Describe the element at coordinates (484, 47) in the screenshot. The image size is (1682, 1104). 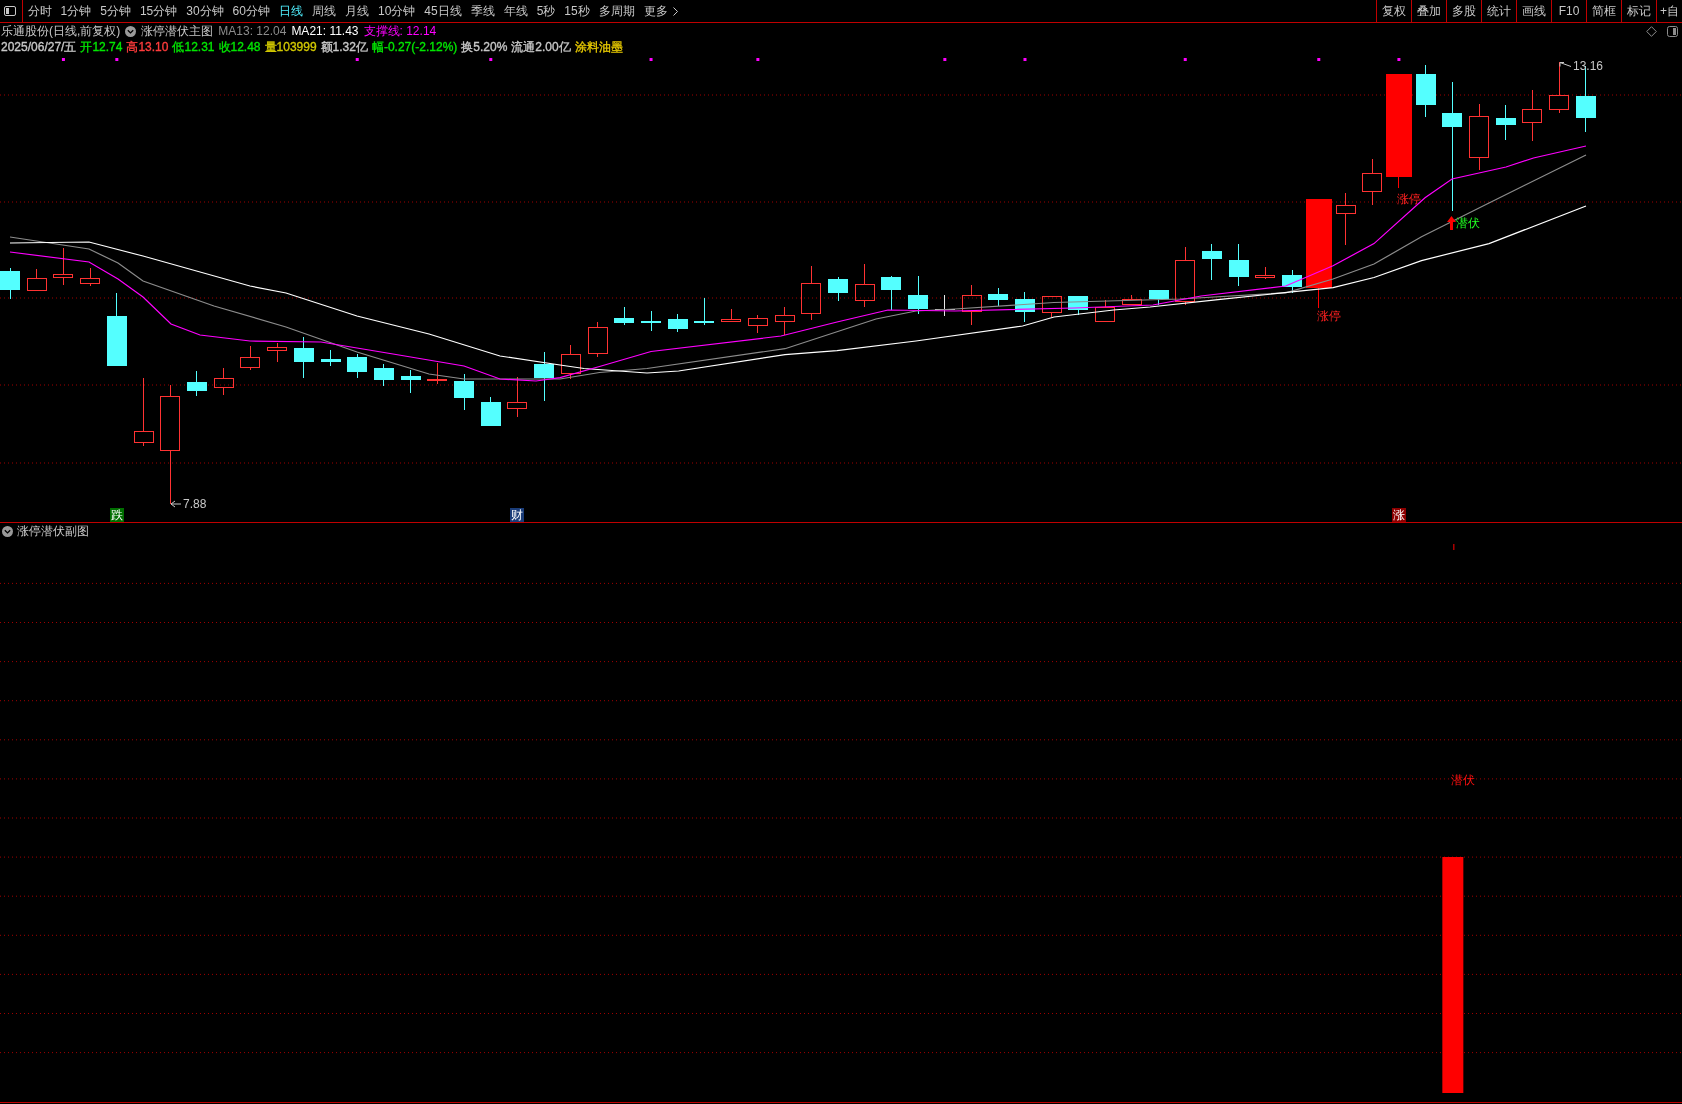
I see `quote-value: 换5.20%` at that location.